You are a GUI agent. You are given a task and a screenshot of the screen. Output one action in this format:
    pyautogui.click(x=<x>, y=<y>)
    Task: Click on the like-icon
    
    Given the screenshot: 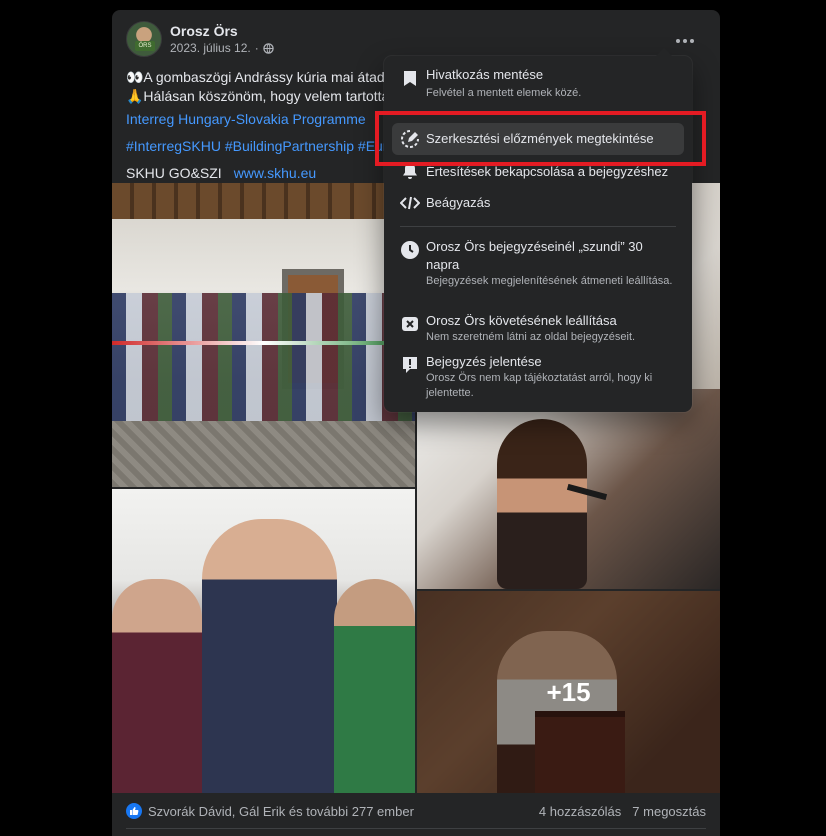 What is the action you would take?
    pyautogui.click(x=134, y=811)
    